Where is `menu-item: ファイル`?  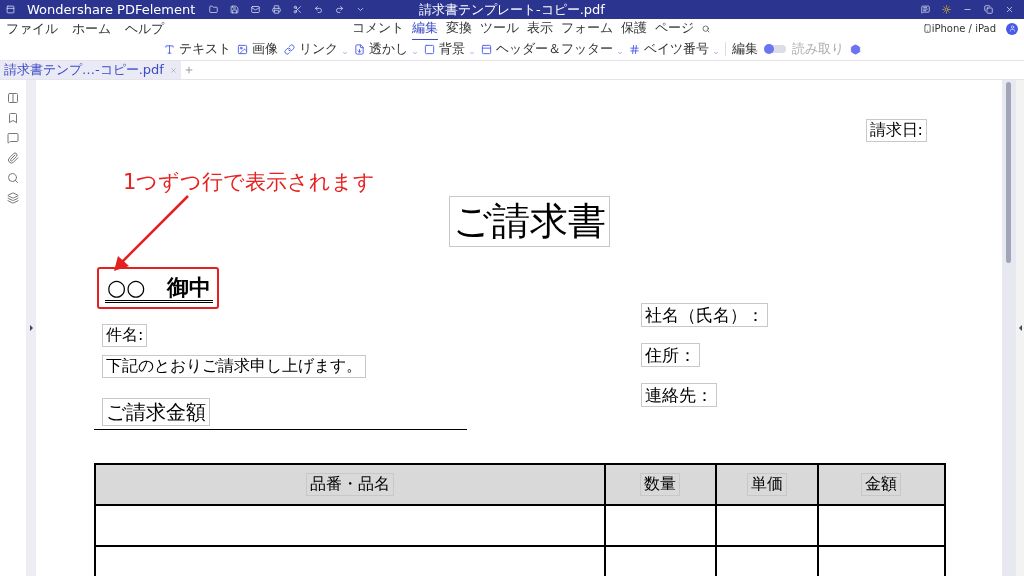 menu-item: ファイル is located at coordinates (32, 28).